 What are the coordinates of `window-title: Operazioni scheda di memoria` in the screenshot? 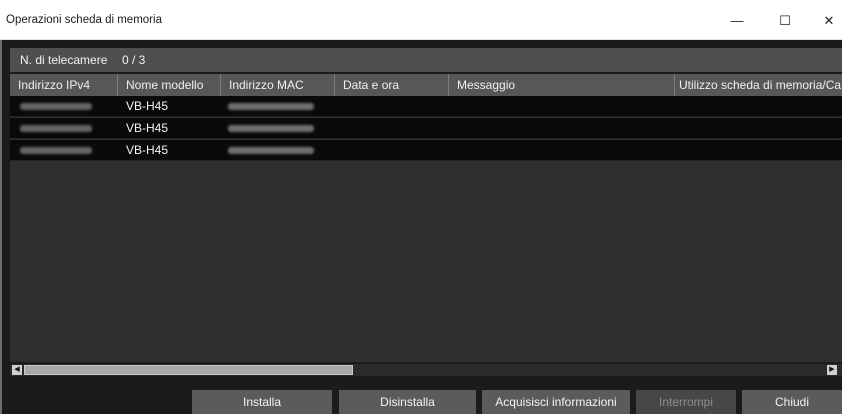 It's located at (84, 20).